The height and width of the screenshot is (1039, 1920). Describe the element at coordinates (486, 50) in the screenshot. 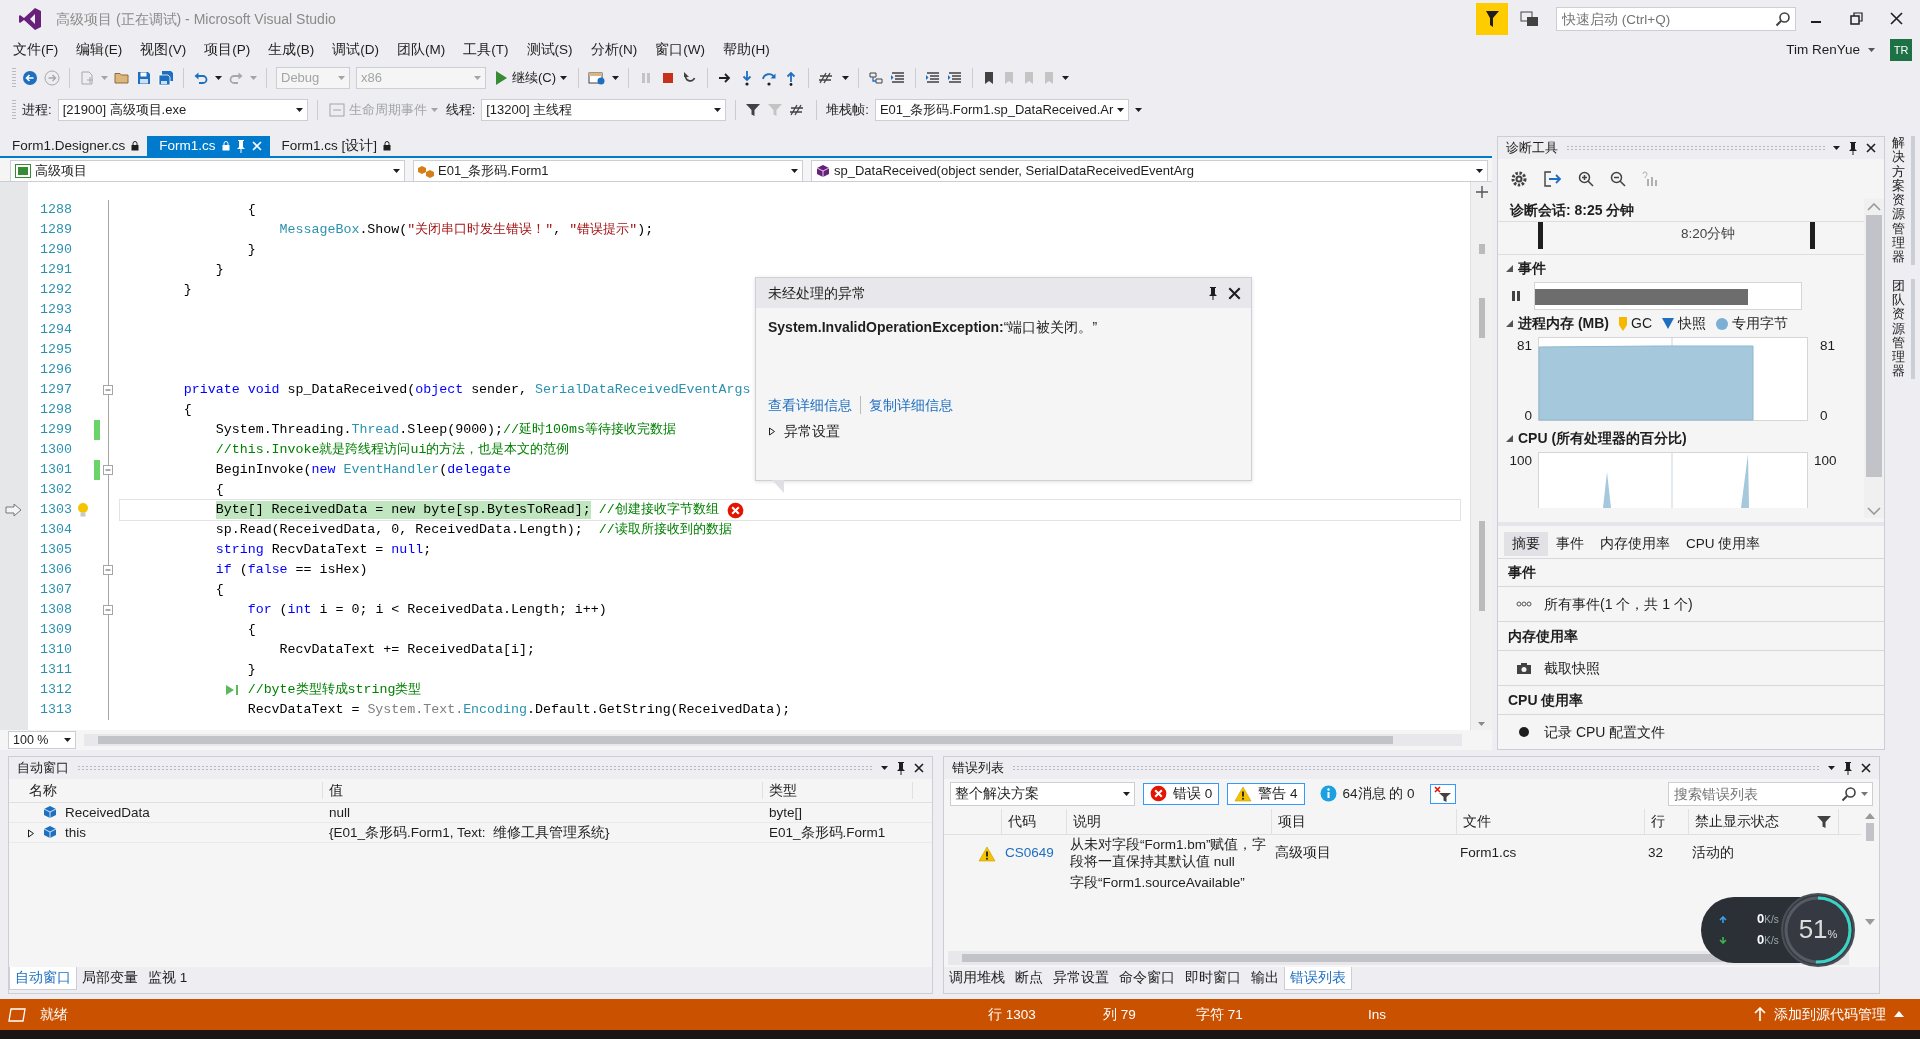

I see `menu-item: 工具(T)` at that location.